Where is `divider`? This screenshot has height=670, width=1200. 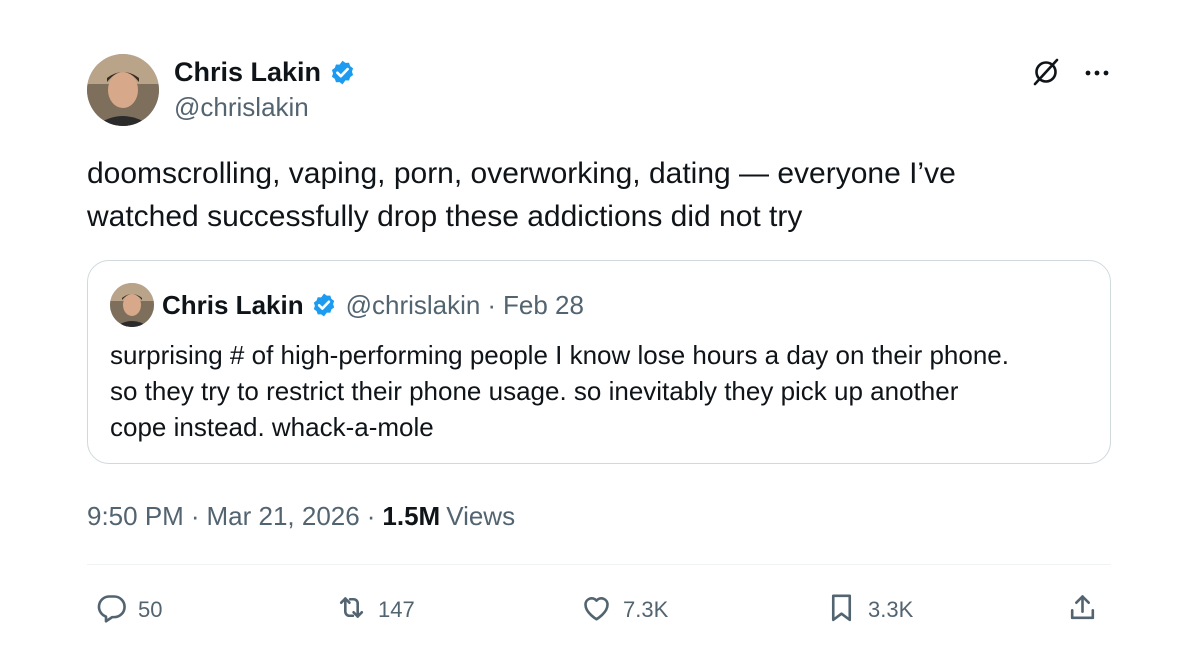
divider is located at coordinates (599, 564).